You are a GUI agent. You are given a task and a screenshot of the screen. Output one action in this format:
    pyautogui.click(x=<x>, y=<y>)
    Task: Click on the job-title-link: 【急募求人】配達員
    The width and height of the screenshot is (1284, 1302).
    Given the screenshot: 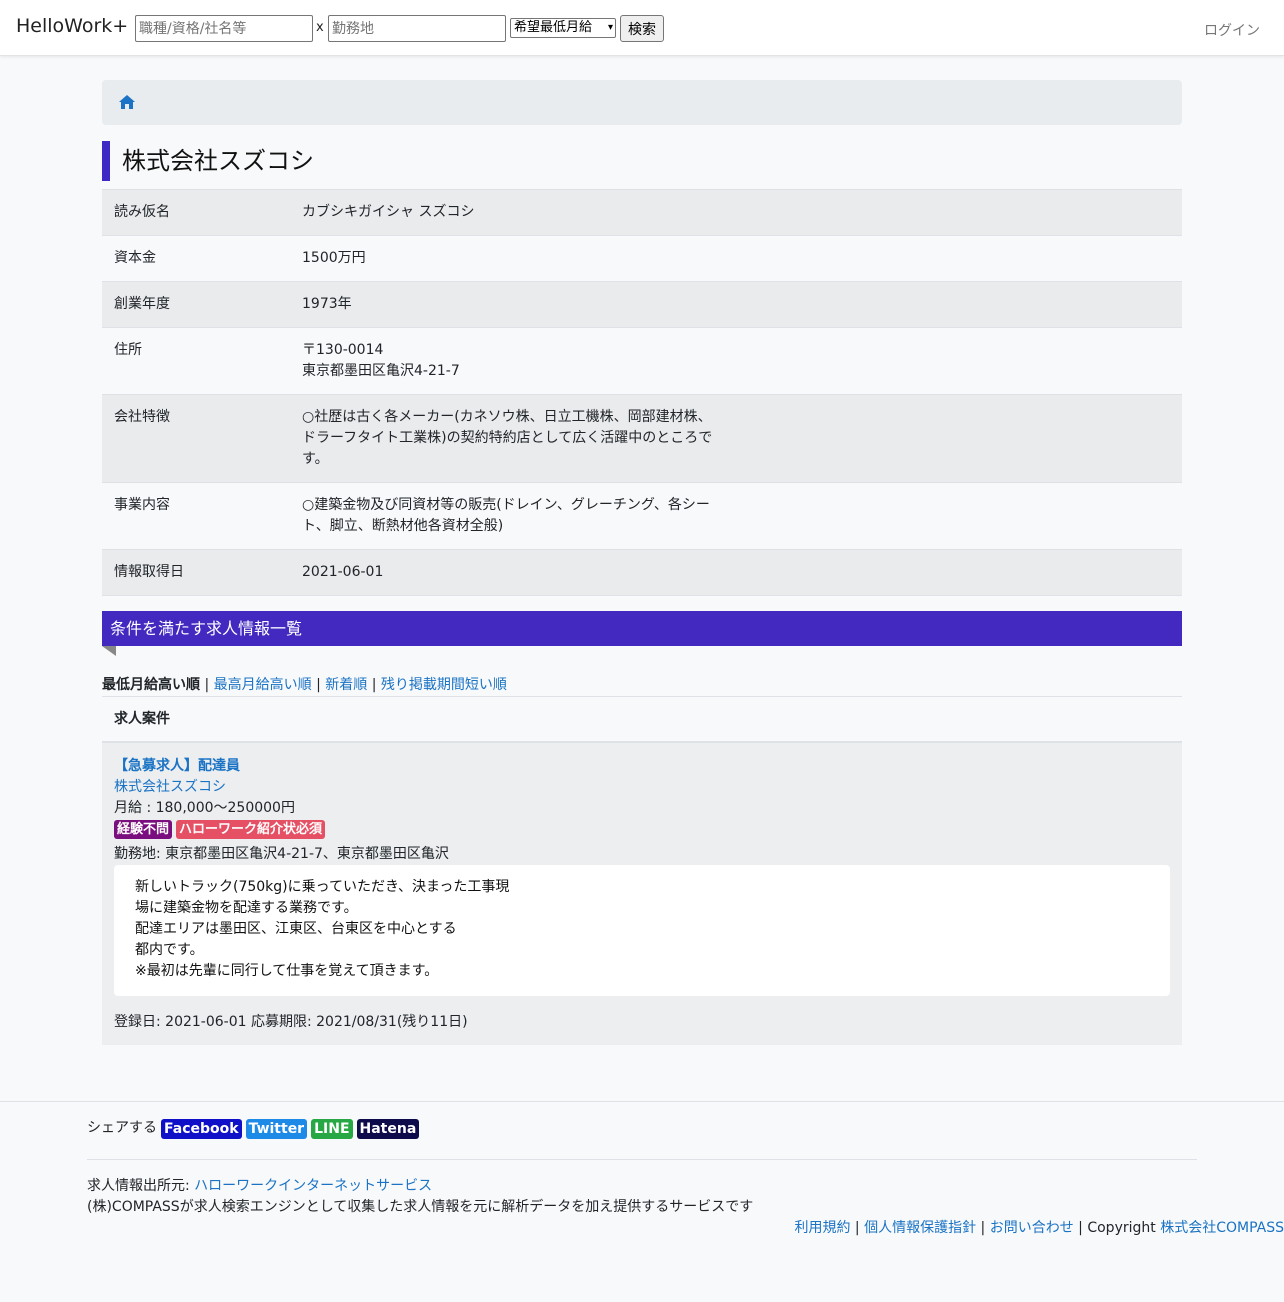 What is the action you would take?
    pyautogui.click(x=177, y=766)
    